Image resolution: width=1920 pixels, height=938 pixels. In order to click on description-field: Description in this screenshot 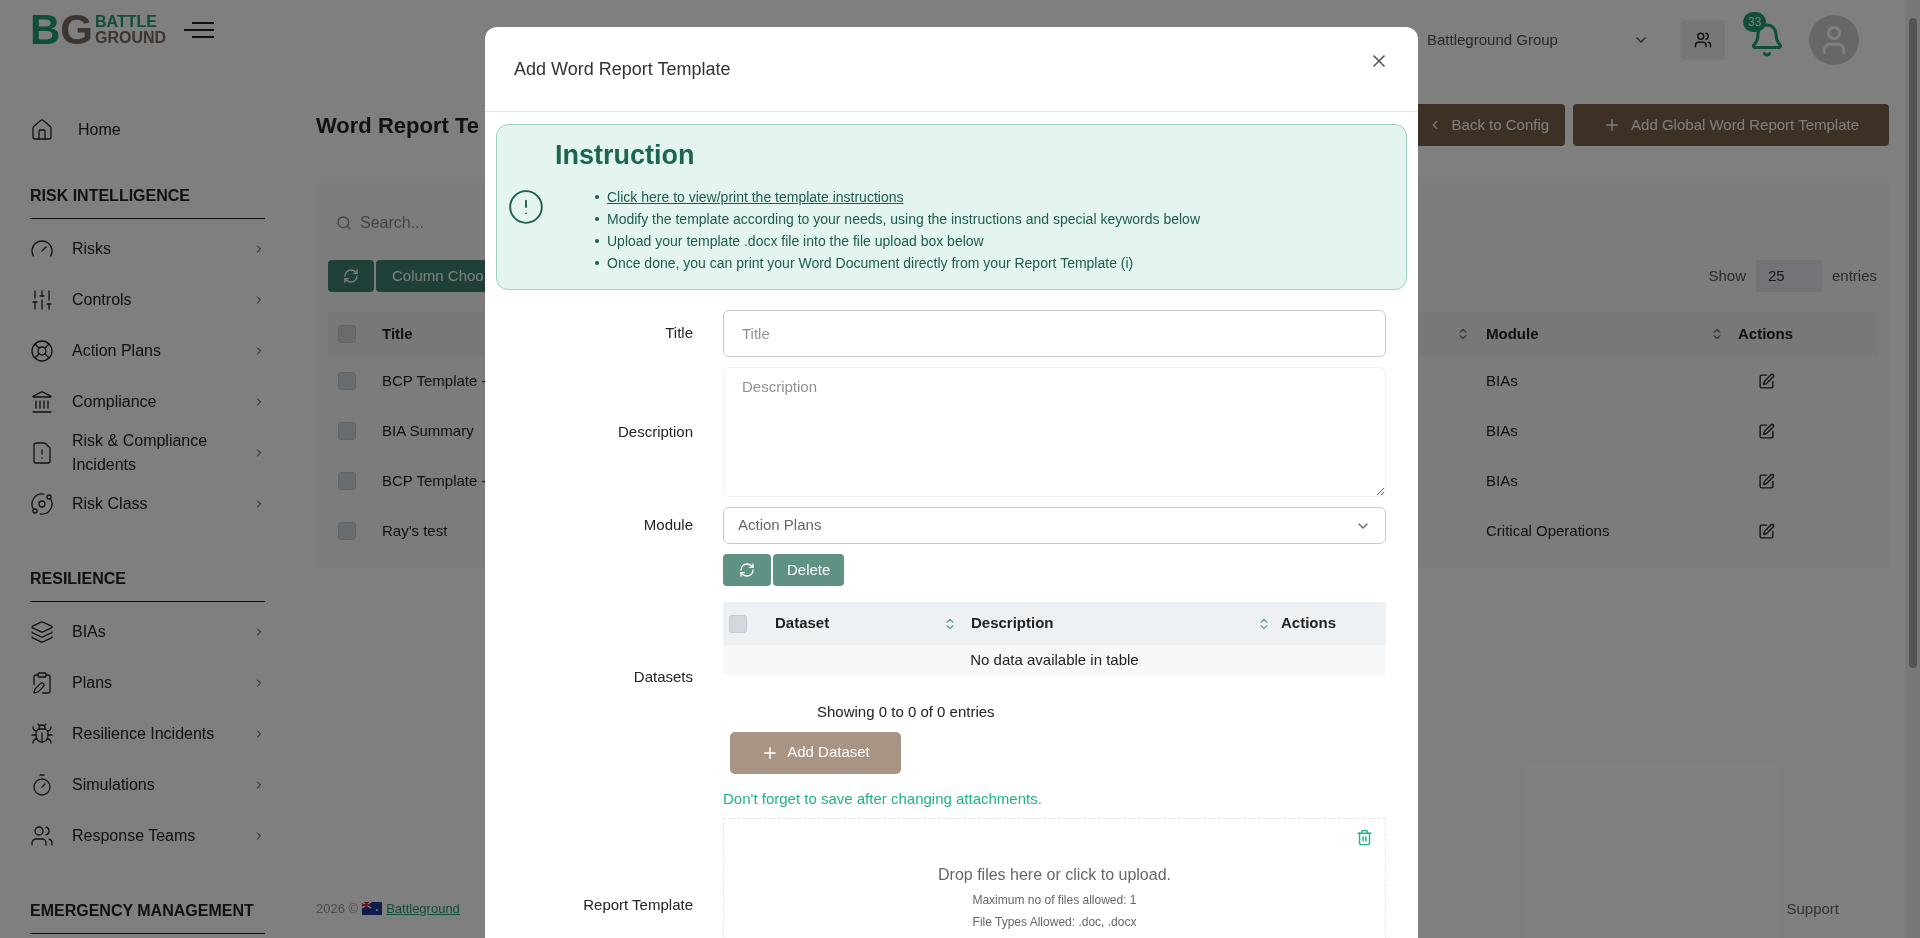, I will do `click(1054, 432)`.